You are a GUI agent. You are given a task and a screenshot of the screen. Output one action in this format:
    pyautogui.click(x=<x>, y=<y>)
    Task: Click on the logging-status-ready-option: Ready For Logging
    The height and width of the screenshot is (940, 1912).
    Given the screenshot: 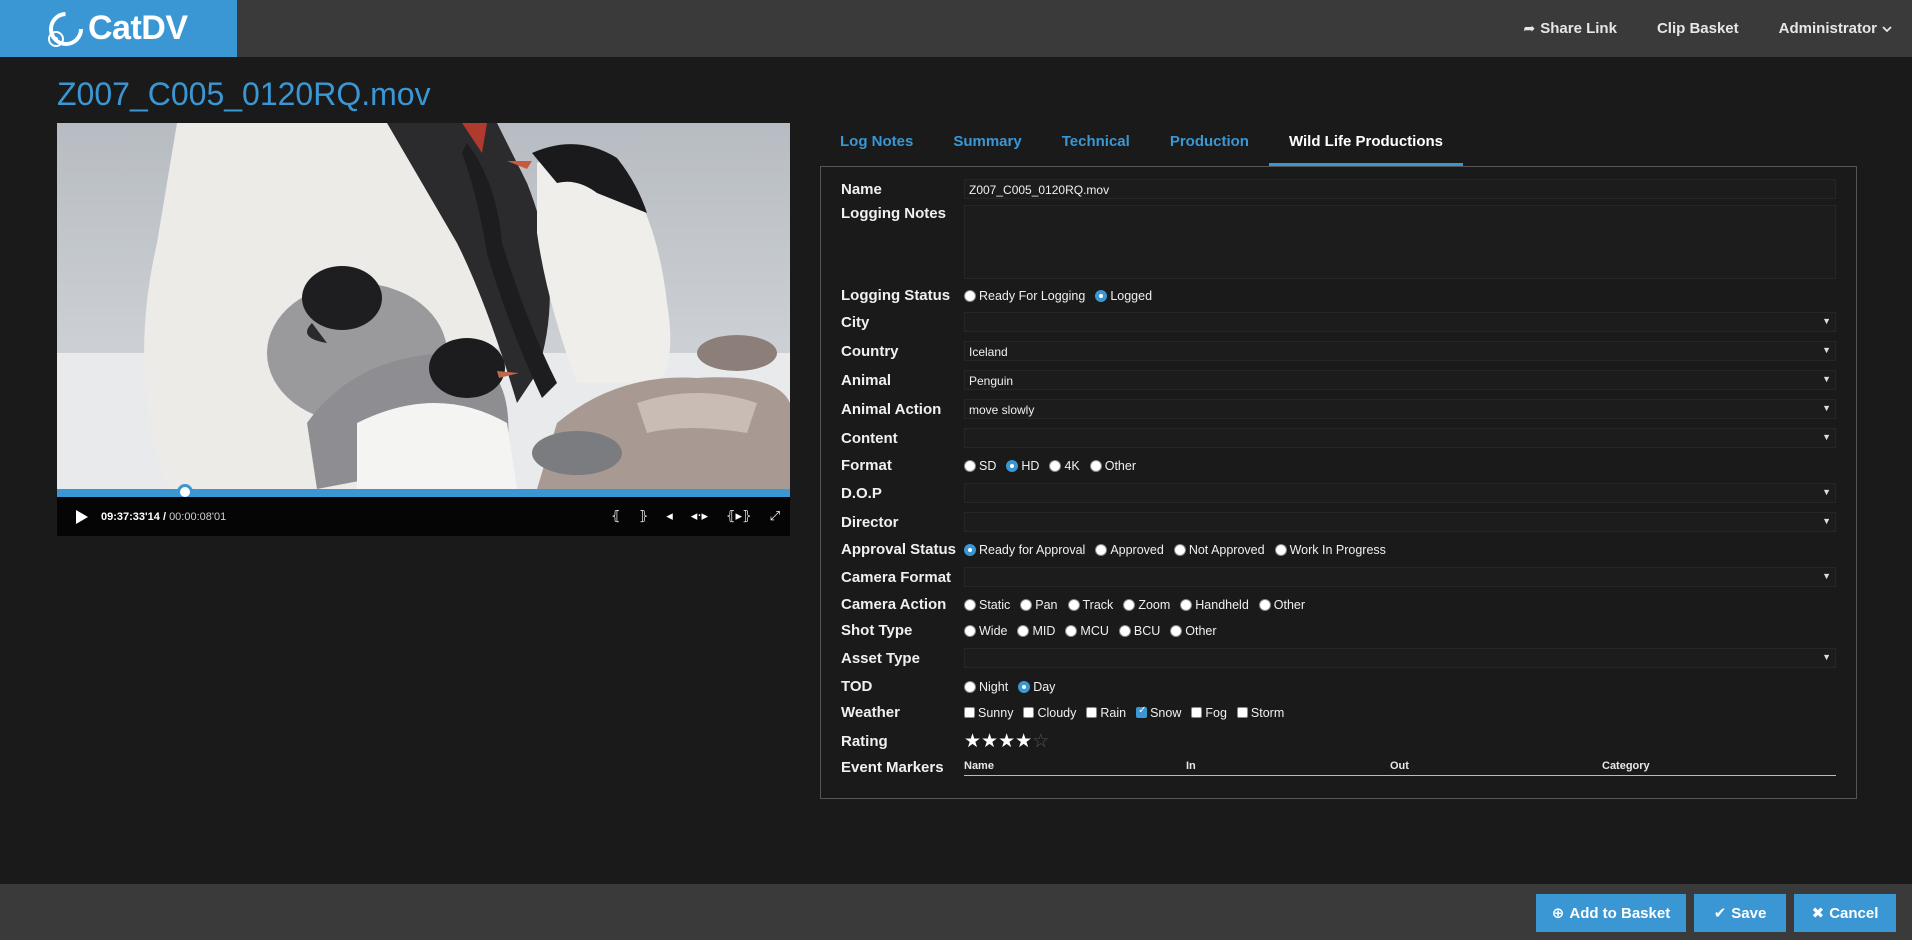 What is the action you would take?
    pyautogui.click(x=1024, y=296)
    